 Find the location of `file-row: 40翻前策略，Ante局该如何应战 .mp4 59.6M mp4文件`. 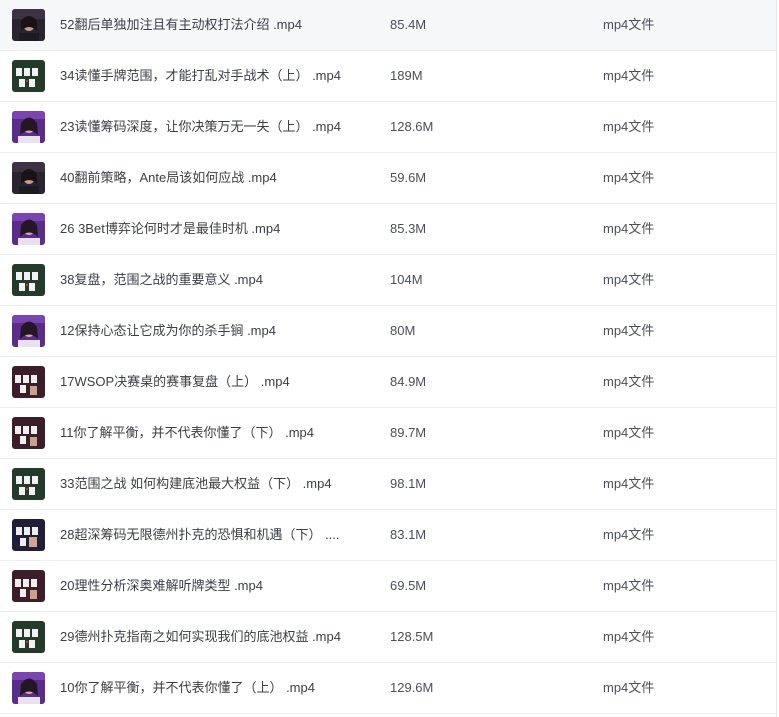

file-row: 40翻前策略，Ante局该如何应战 .mp4 59.6M mp4文件 is located at coordinates (388, 178).